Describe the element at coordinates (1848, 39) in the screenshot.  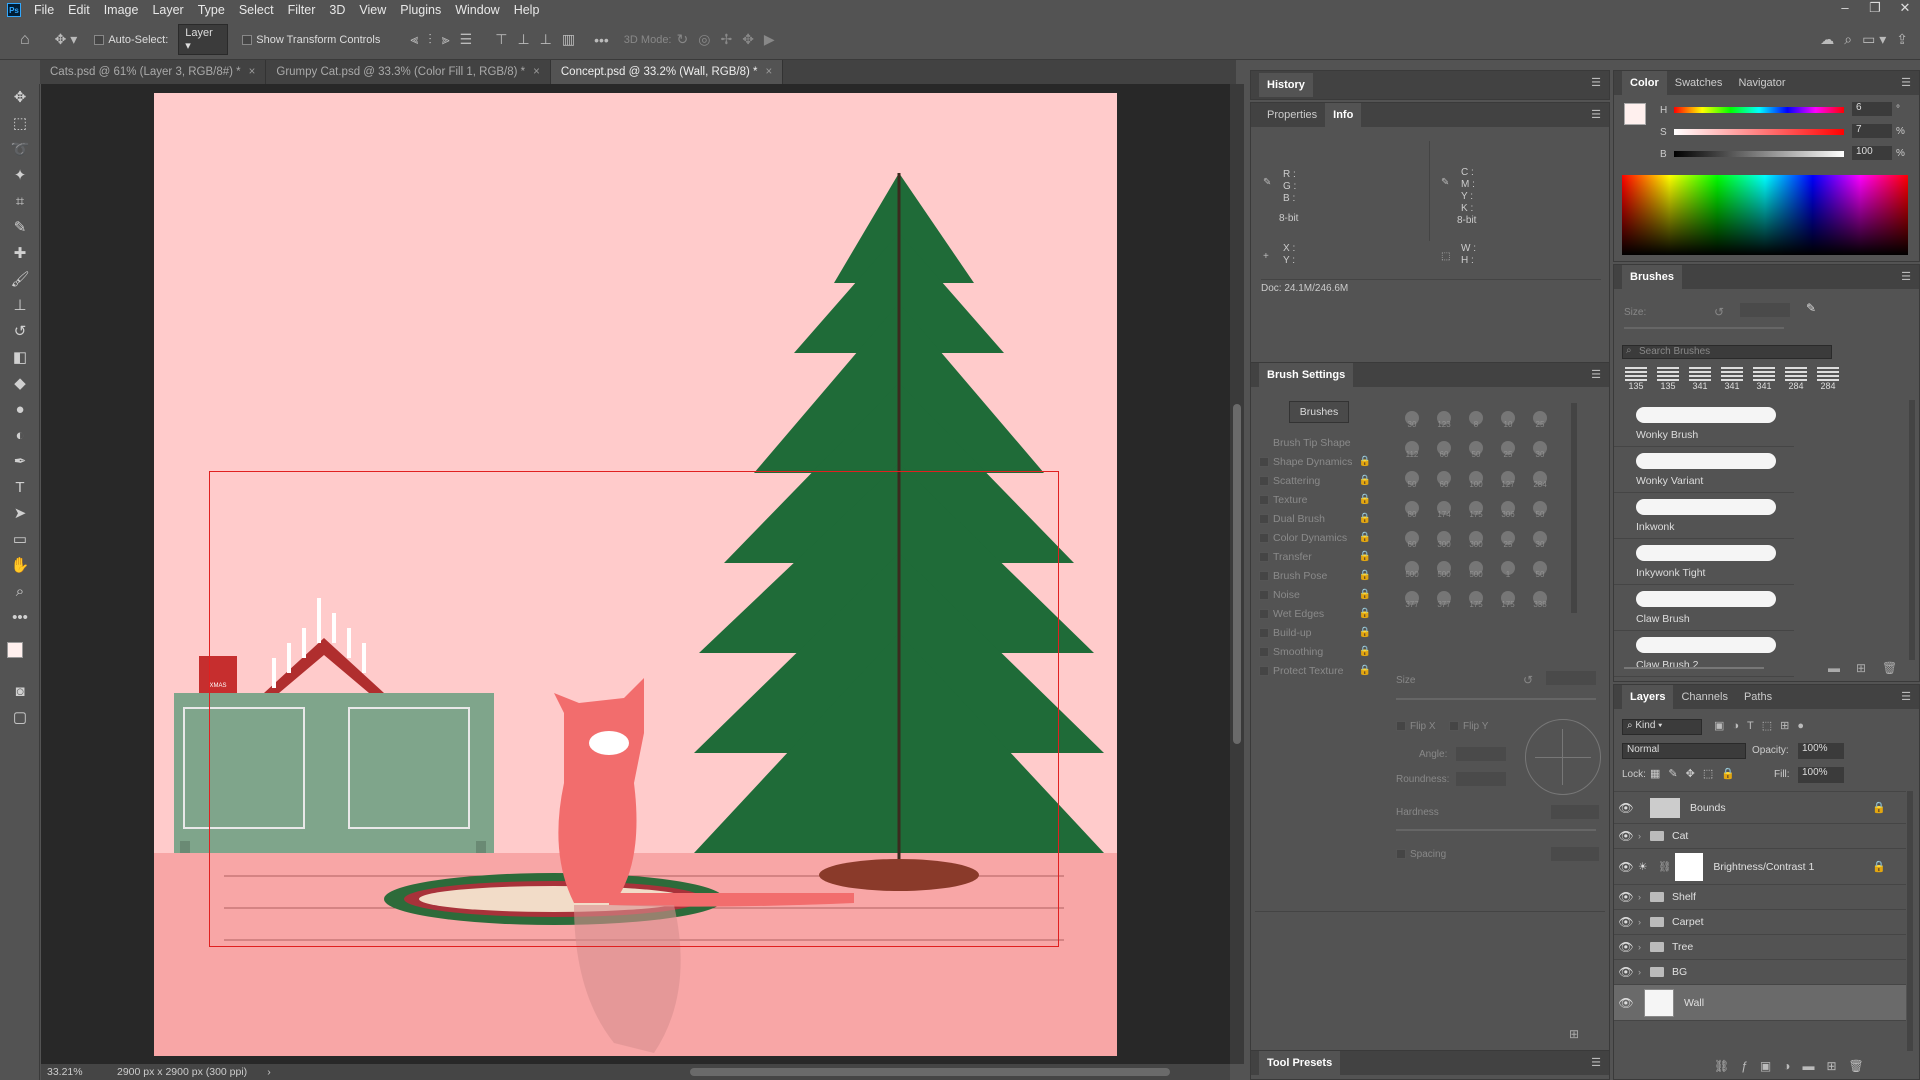
I see `search-icon: ⌕` at that location.